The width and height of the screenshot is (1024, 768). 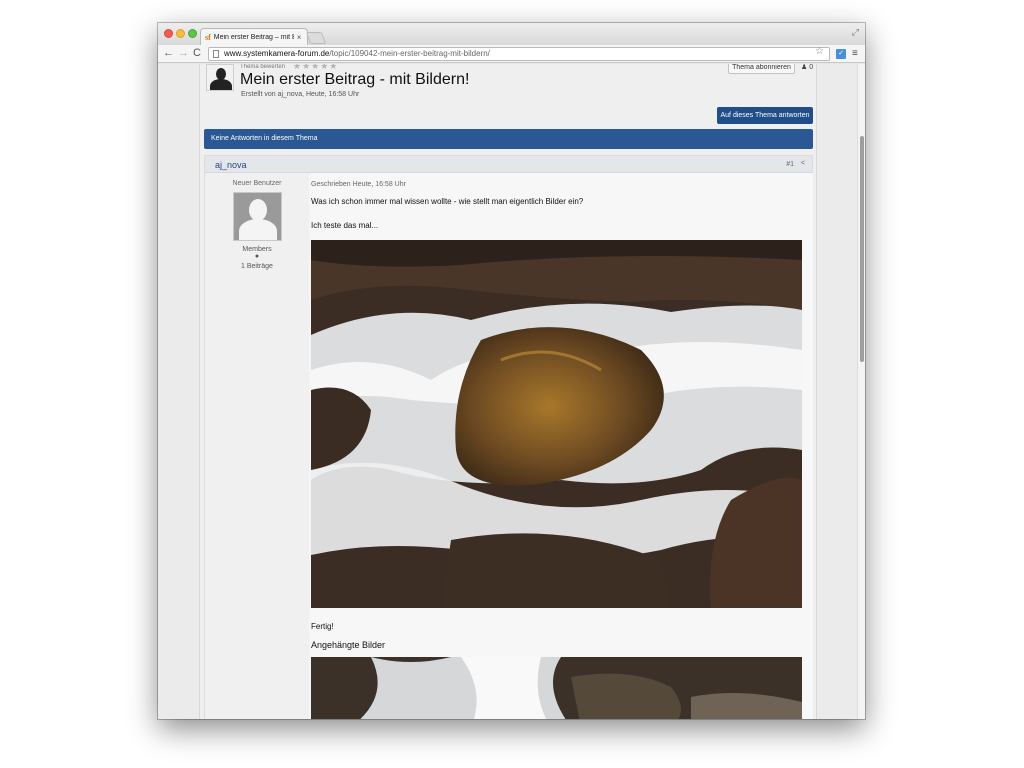 I want to click on attachments-heading: Angehängte Bilder, so click(x=348, y=645).